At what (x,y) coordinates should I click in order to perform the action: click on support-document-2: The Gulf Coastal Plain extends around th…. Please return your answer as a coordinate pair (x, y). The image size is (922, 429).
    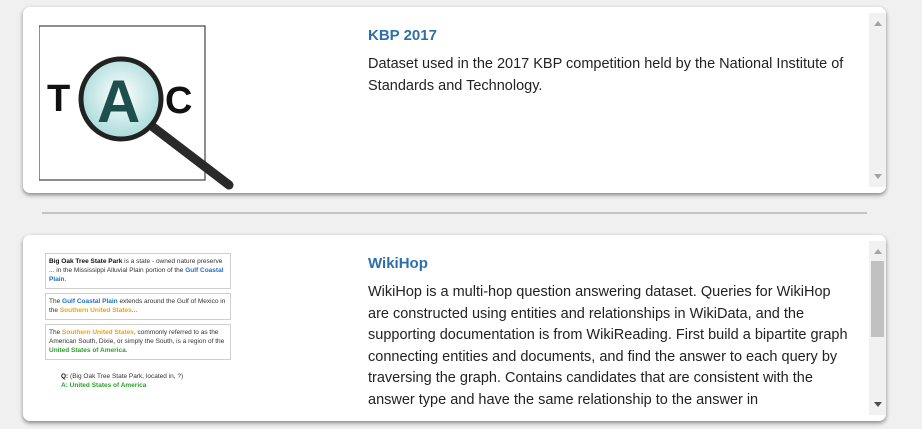
    Looking at the image, I should click on (138, 306).